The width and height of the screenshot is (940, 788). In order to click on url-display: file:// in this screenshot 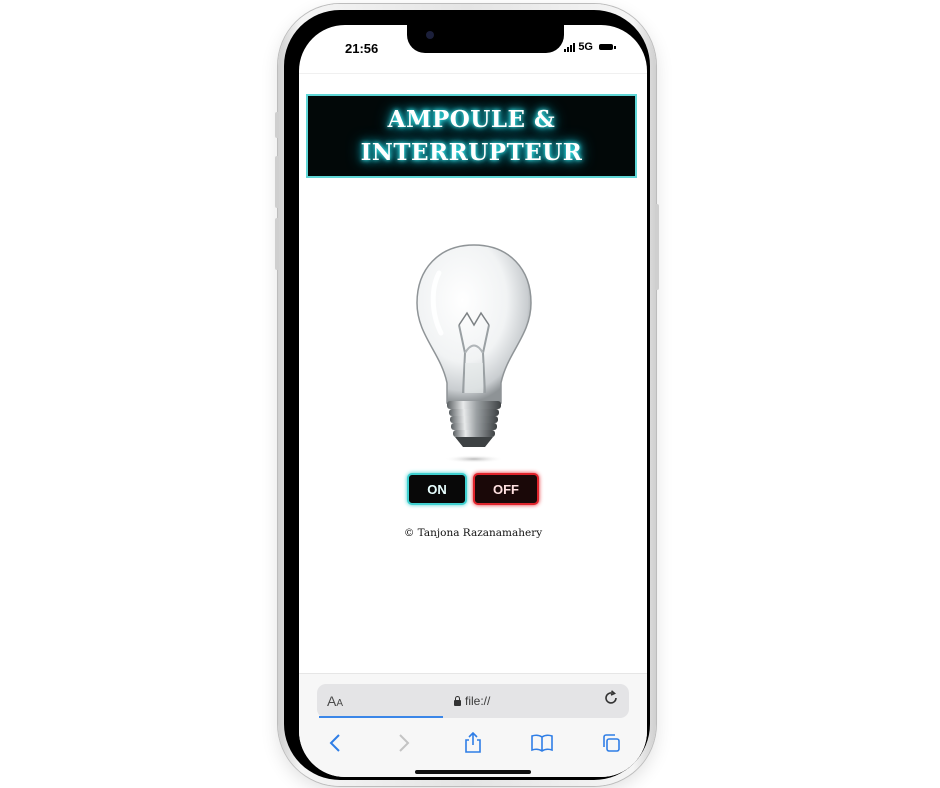, I will do `click(472, 701)`.